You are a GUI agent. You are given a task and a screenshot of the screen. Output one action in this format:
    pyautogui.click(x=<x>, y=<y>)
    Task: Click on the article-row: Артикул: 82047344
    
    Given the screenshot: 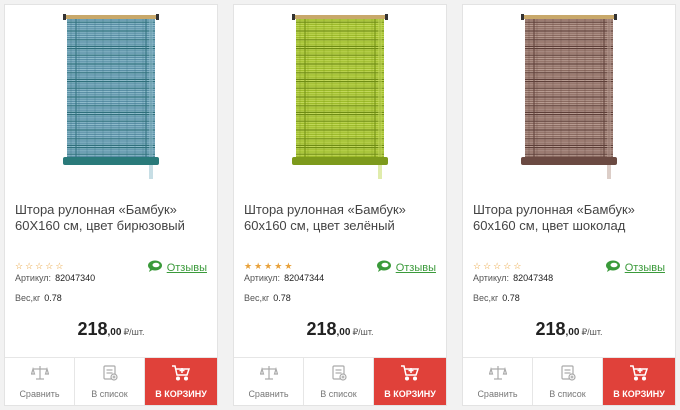 What is the action you would take?
    pyautogui.click(x=284, y=278)
    